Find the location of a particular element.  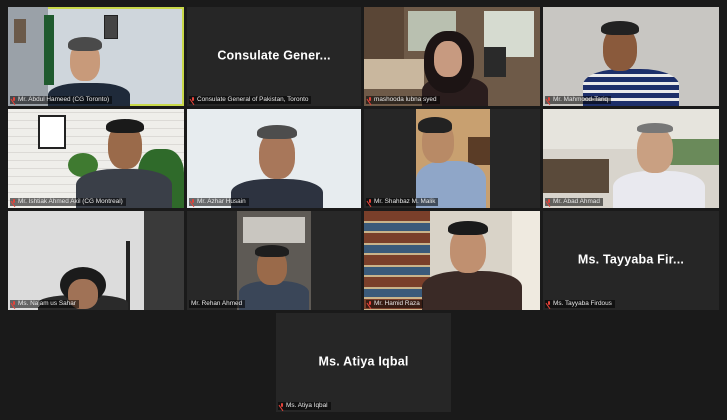

participant-display-name: Ms. Atiya Iqbal is located at coordinates (363, 361).